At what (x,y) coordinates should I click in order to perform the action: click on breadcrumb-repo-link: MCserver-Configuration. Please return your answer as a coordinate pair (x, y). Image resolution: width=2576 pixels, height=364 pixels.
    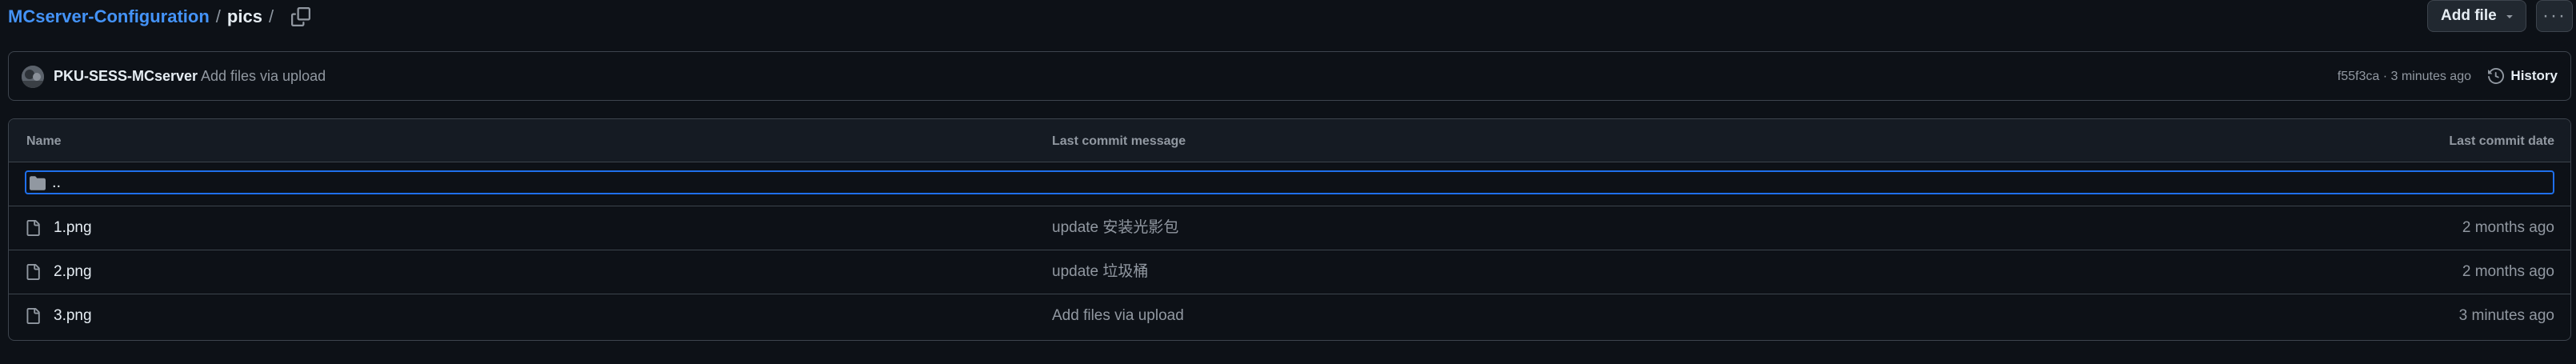
    Looking at the image, I should click on (109, 16).